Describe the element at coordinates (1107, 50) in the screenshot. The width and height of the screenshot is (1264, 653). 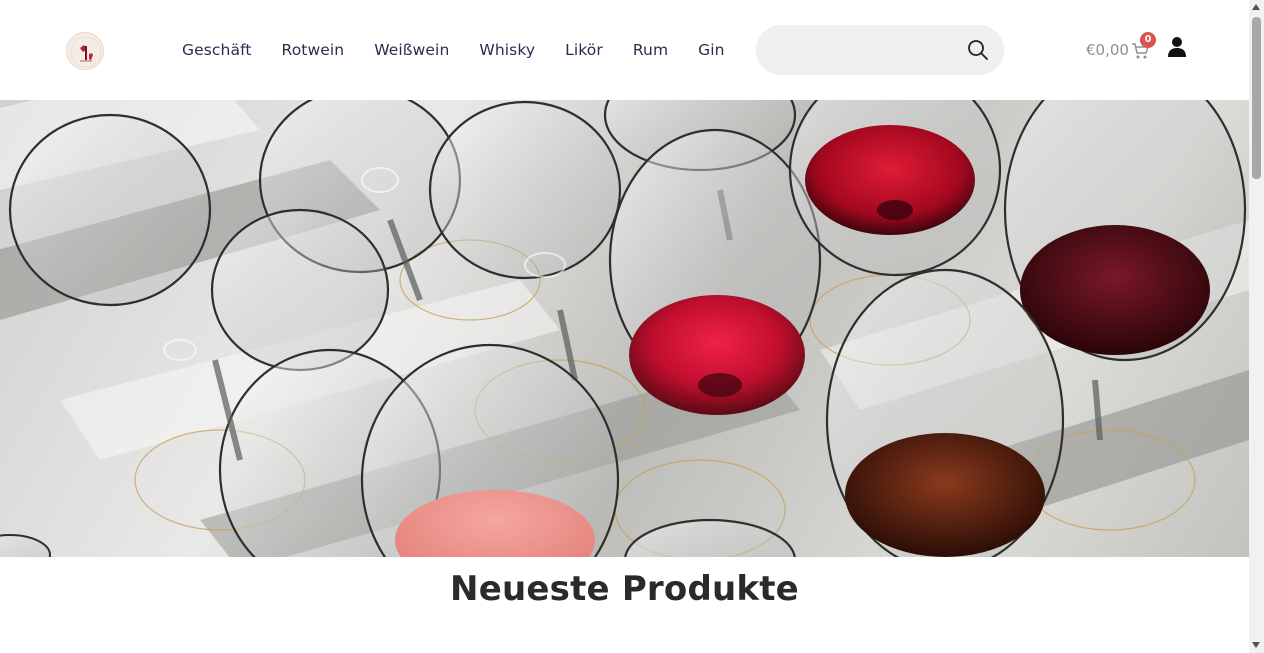
I see `cart-total: €0,00` at that location.